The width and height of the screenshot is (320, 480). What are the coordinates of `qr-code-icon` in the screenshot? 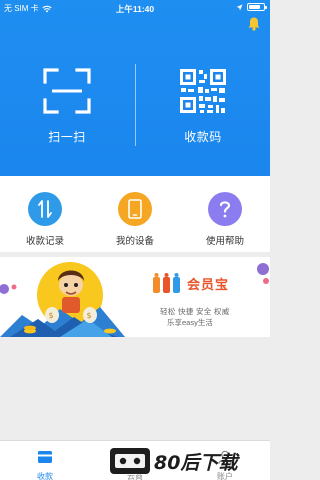 It's located at (203, 91).